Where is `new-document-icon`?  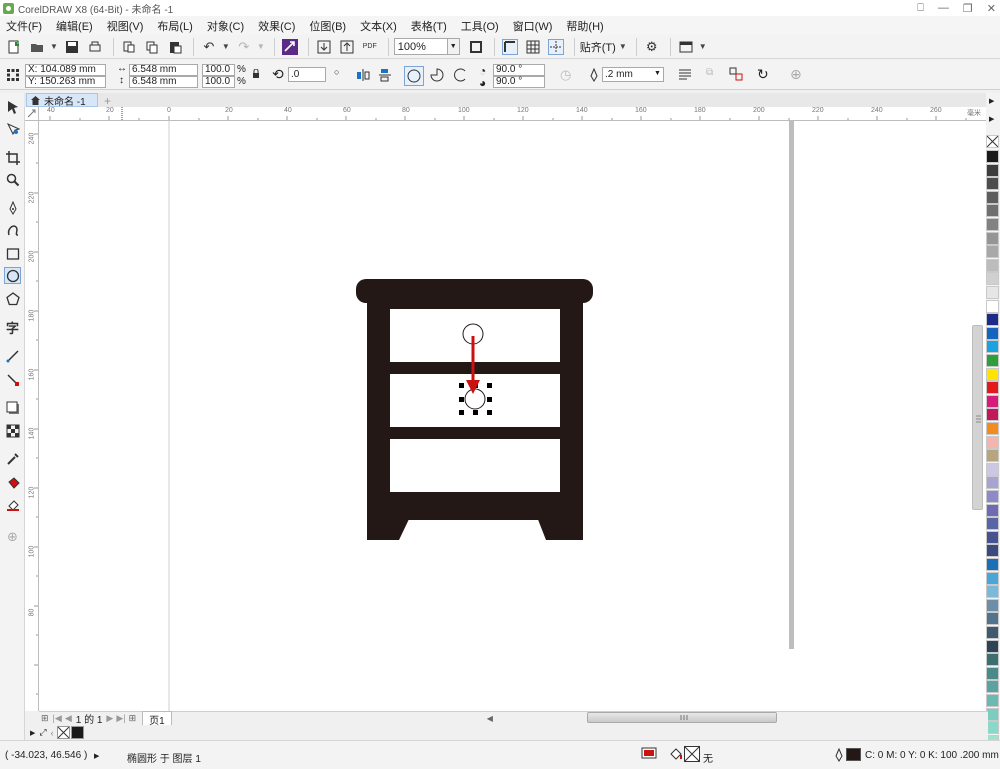
new-document-icon is located at coordinates (14, 47).